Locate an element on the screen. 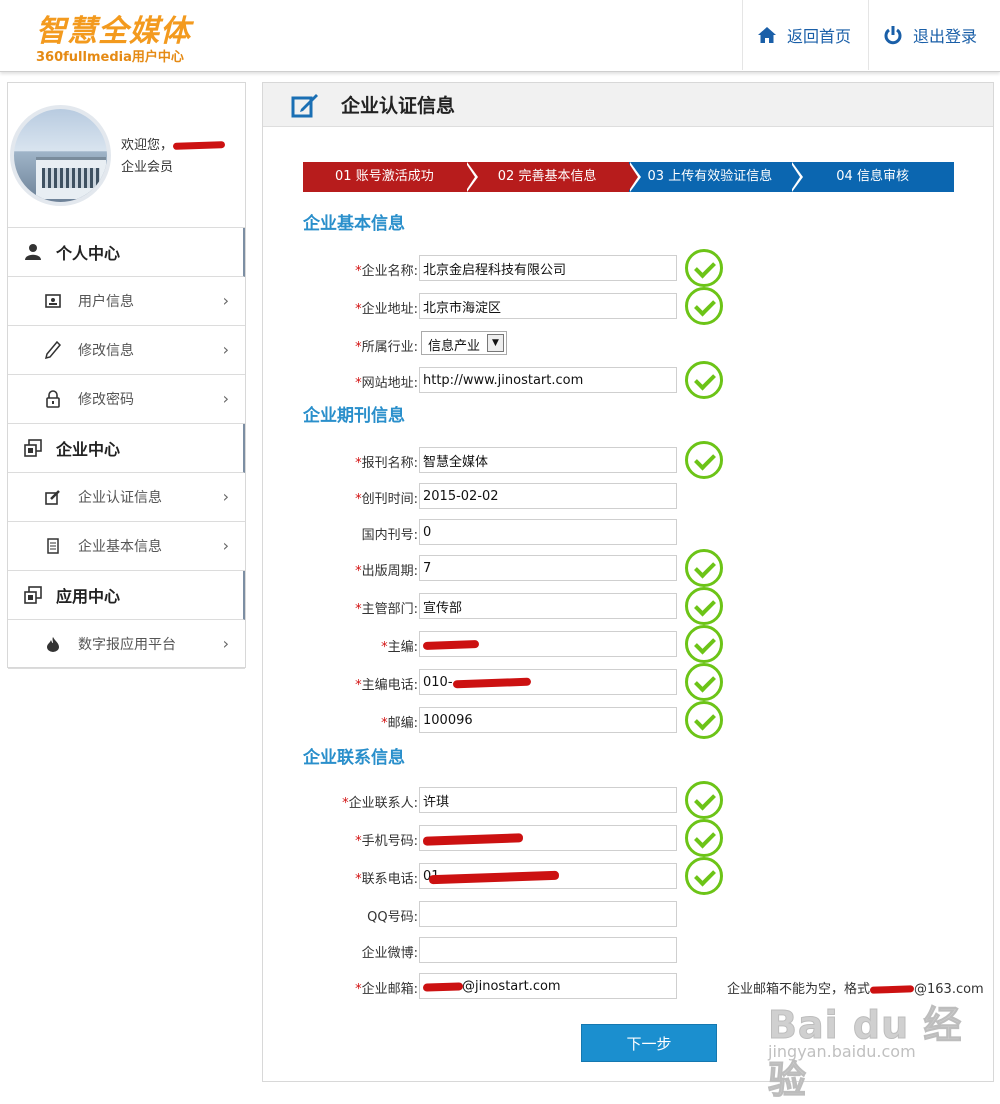 The width and height of the screenshot is (1000, 1104). dropdown-arrow-icon: ▼ is located at coordinates (495, 343).